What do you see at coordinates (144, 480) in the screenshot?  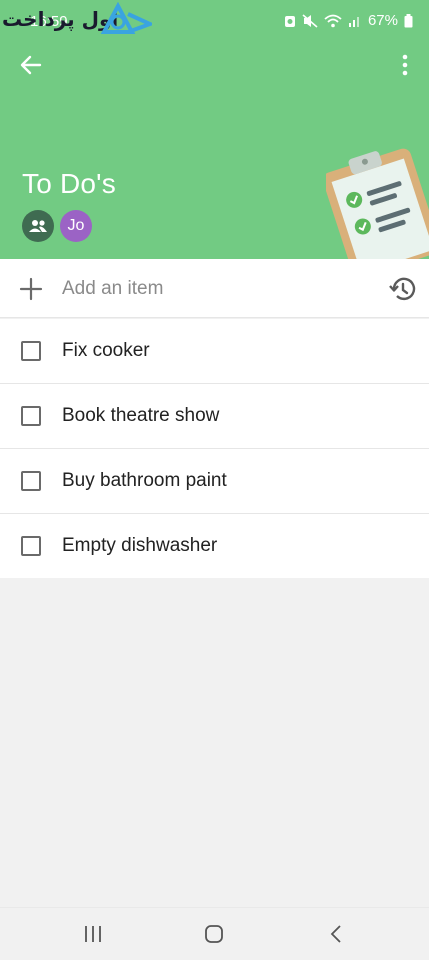 I see `task-label: Buy bathroom paint` at bounding box center [144, 480].